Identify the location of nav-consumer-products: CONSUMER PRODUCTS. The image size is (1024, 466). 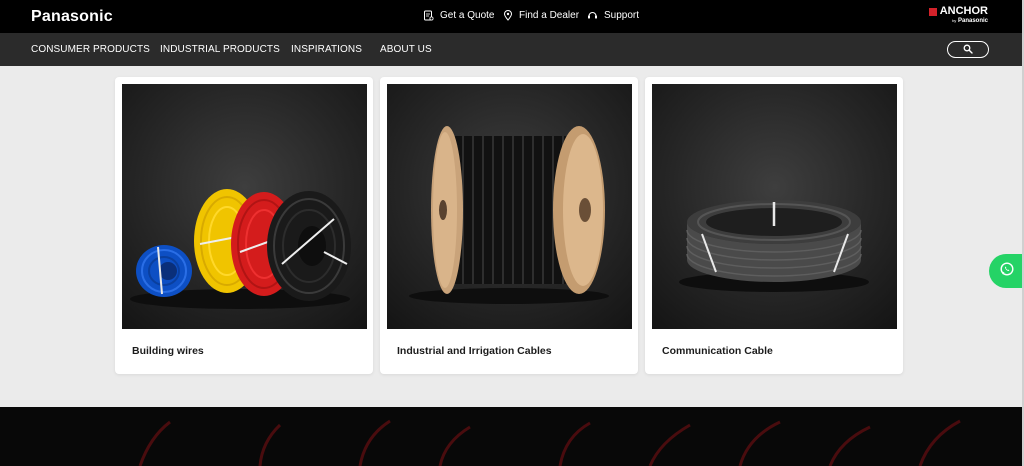
(90, 49).